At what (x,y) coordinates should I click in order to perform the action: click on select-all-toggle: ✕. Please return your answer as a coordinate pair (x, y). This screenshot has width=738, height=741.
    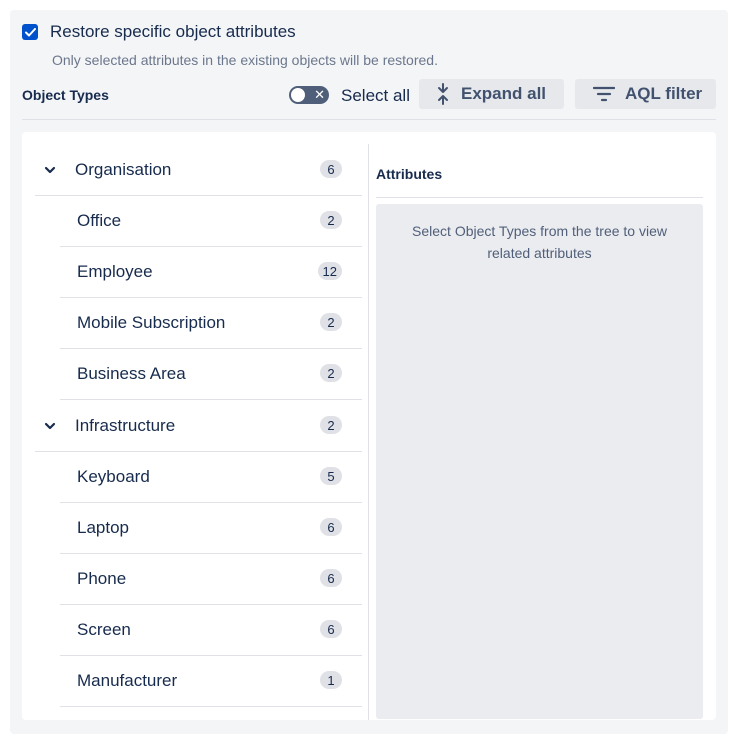
    Looking at the image, I should click on (309, 95).